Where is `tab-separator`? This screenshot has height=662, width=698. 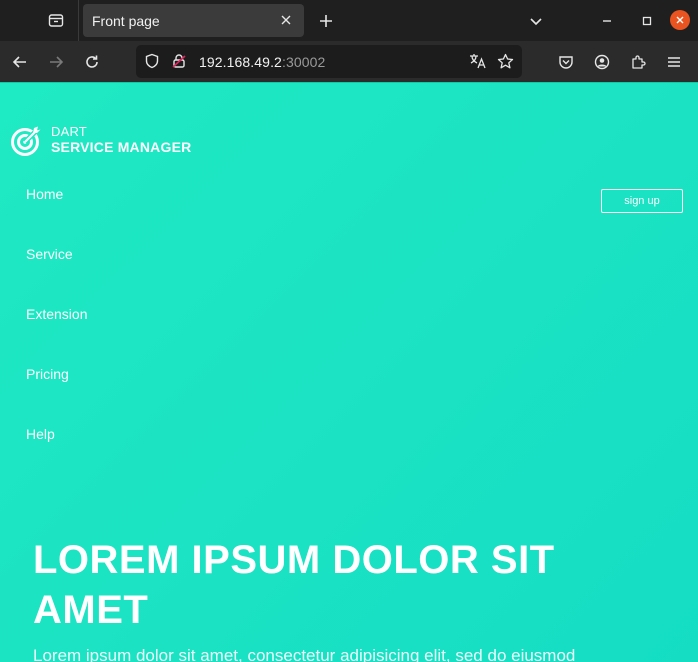
tab-separator is located at coordinates (78, 20).